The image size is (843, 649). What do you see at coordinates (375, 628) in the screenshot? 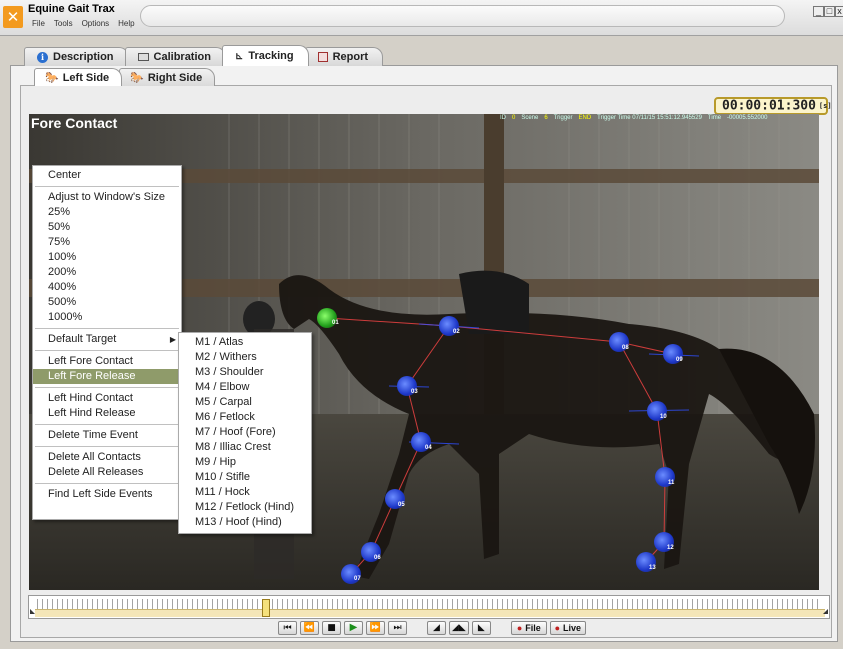
I see `fast-forward-button: ⏩` at bounding box center [375, 628].